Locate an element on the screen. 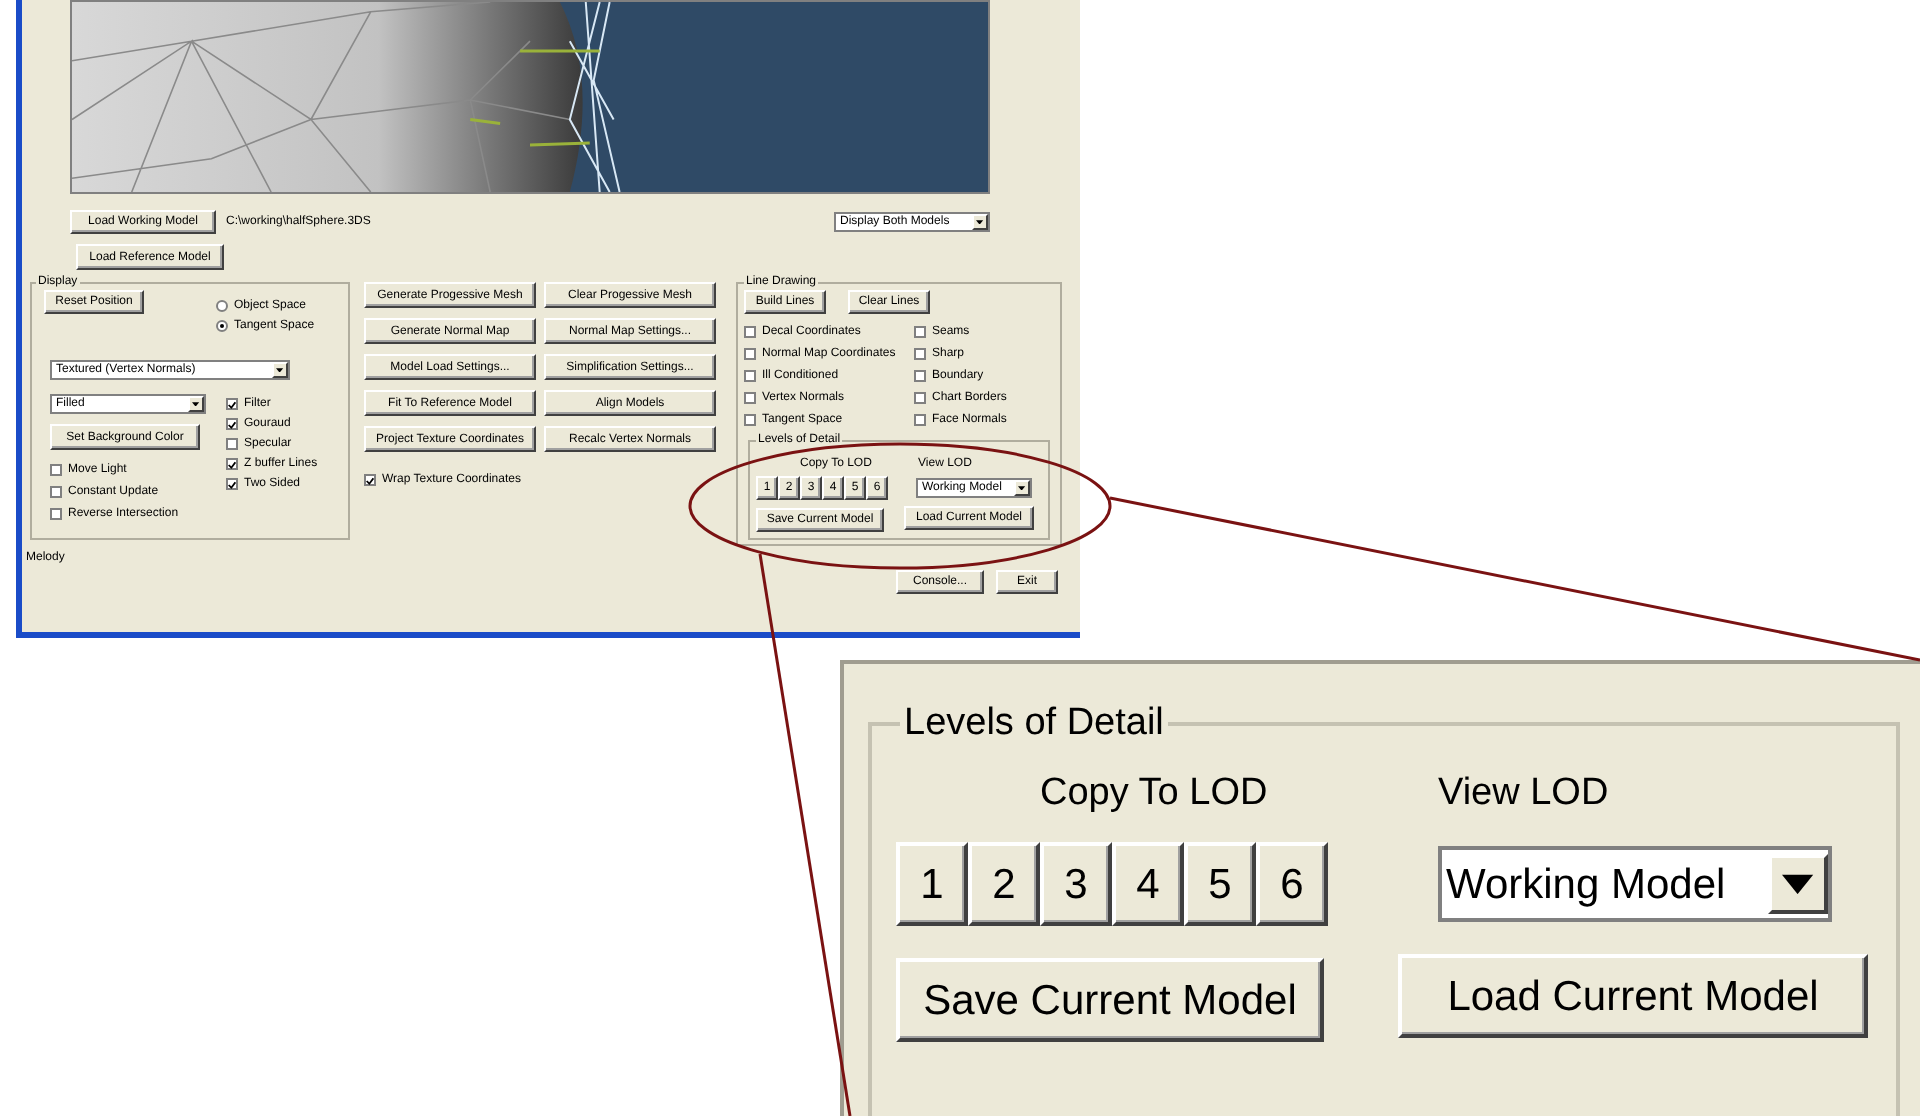 Image resolution: width=1920 pixels, height=1116 pixels. dropdown: Working Model is located at coordinates (1635, 884).